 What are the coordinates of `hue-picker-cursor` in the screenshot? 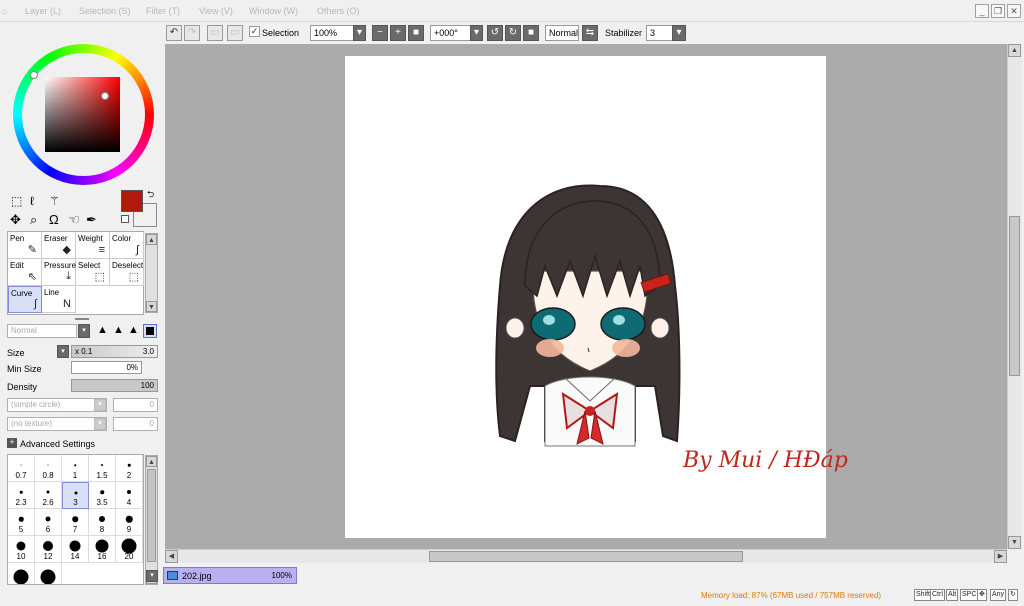 It's located at (34, 75).